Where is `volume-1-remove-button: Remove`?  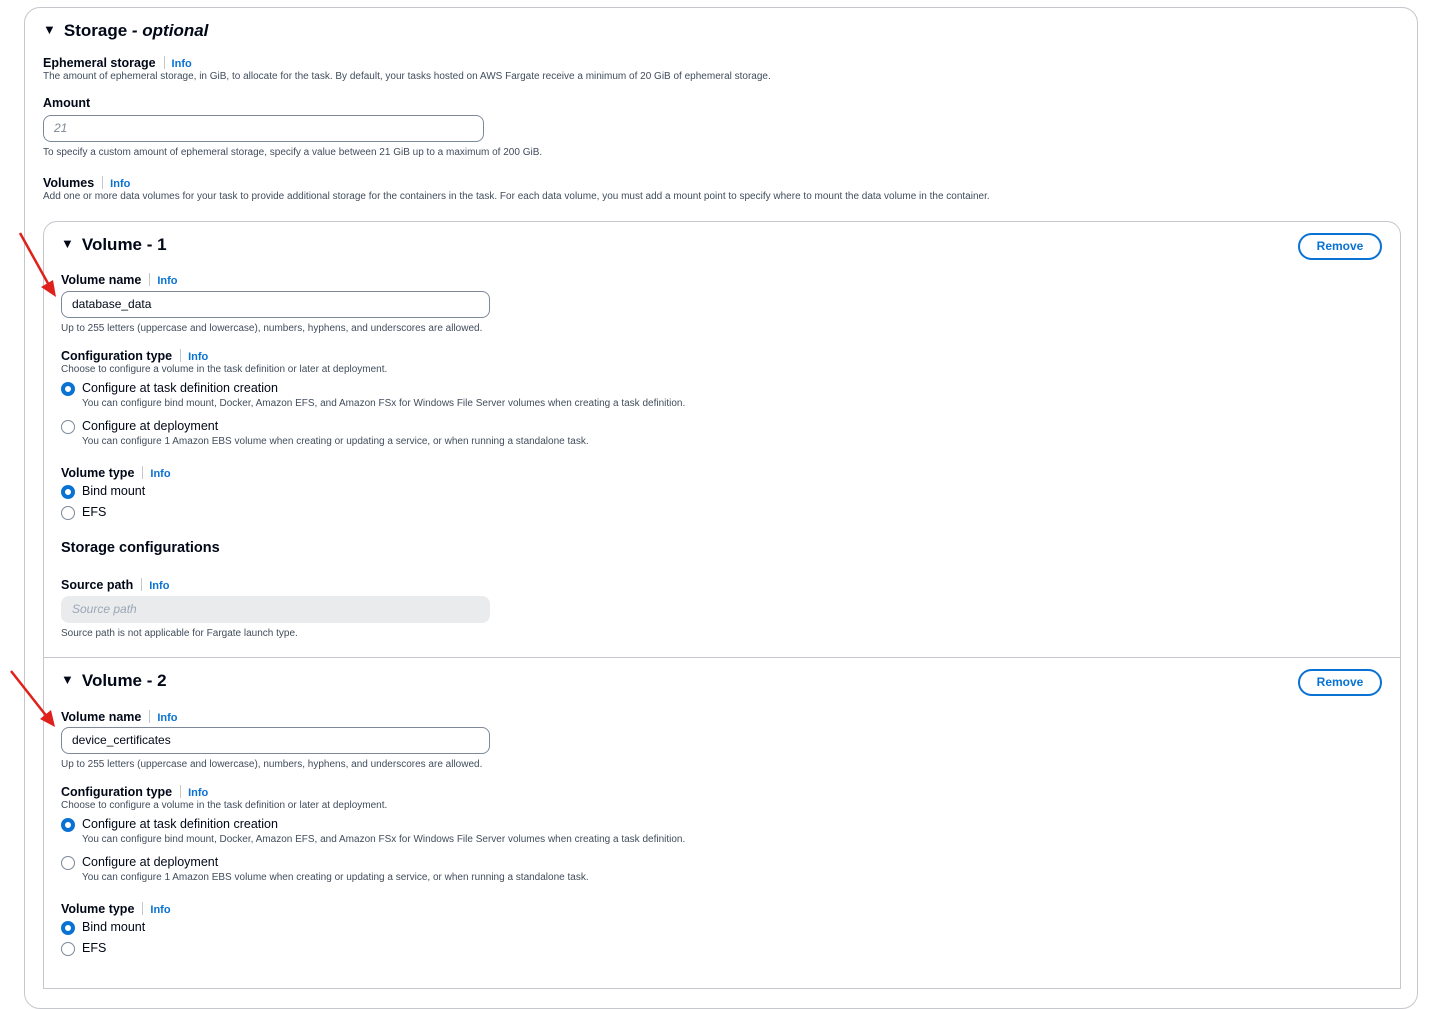 volume-1-remove-button: Remove is located at coordinates (1340, 246).